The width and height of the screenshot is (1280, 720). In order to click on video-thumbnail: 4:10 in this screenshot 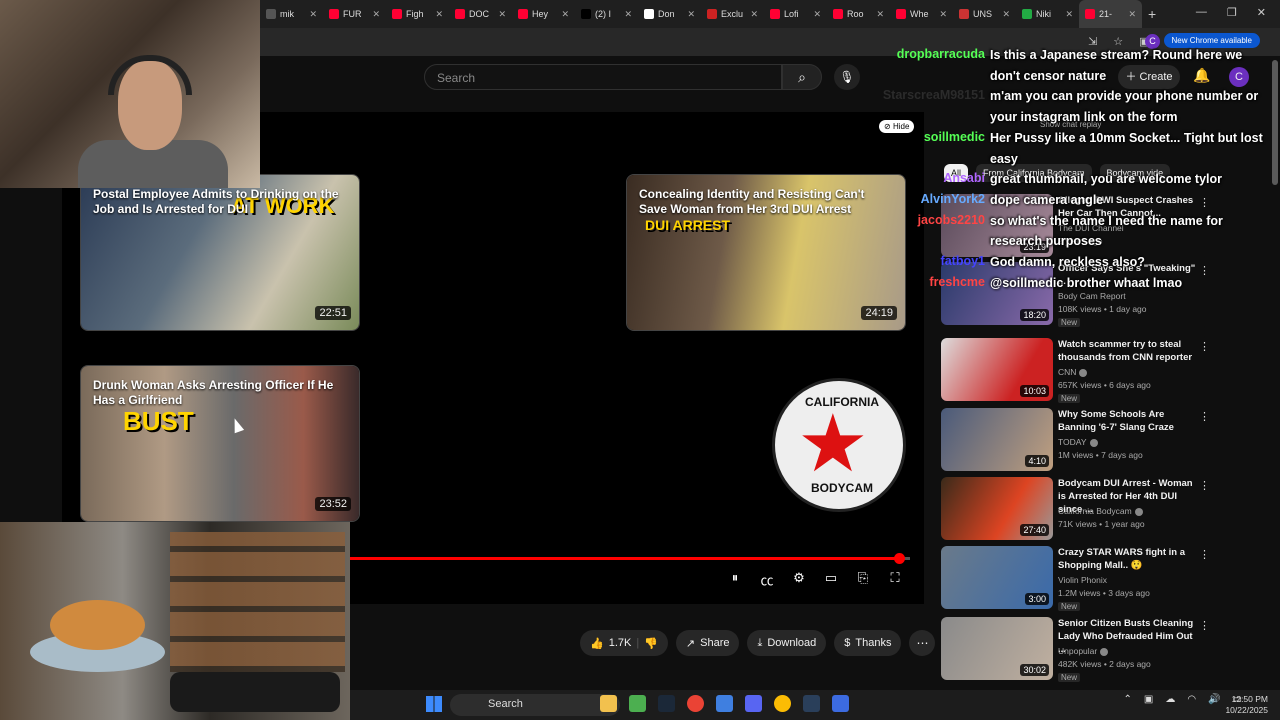, I will do `click(997, 439)`.